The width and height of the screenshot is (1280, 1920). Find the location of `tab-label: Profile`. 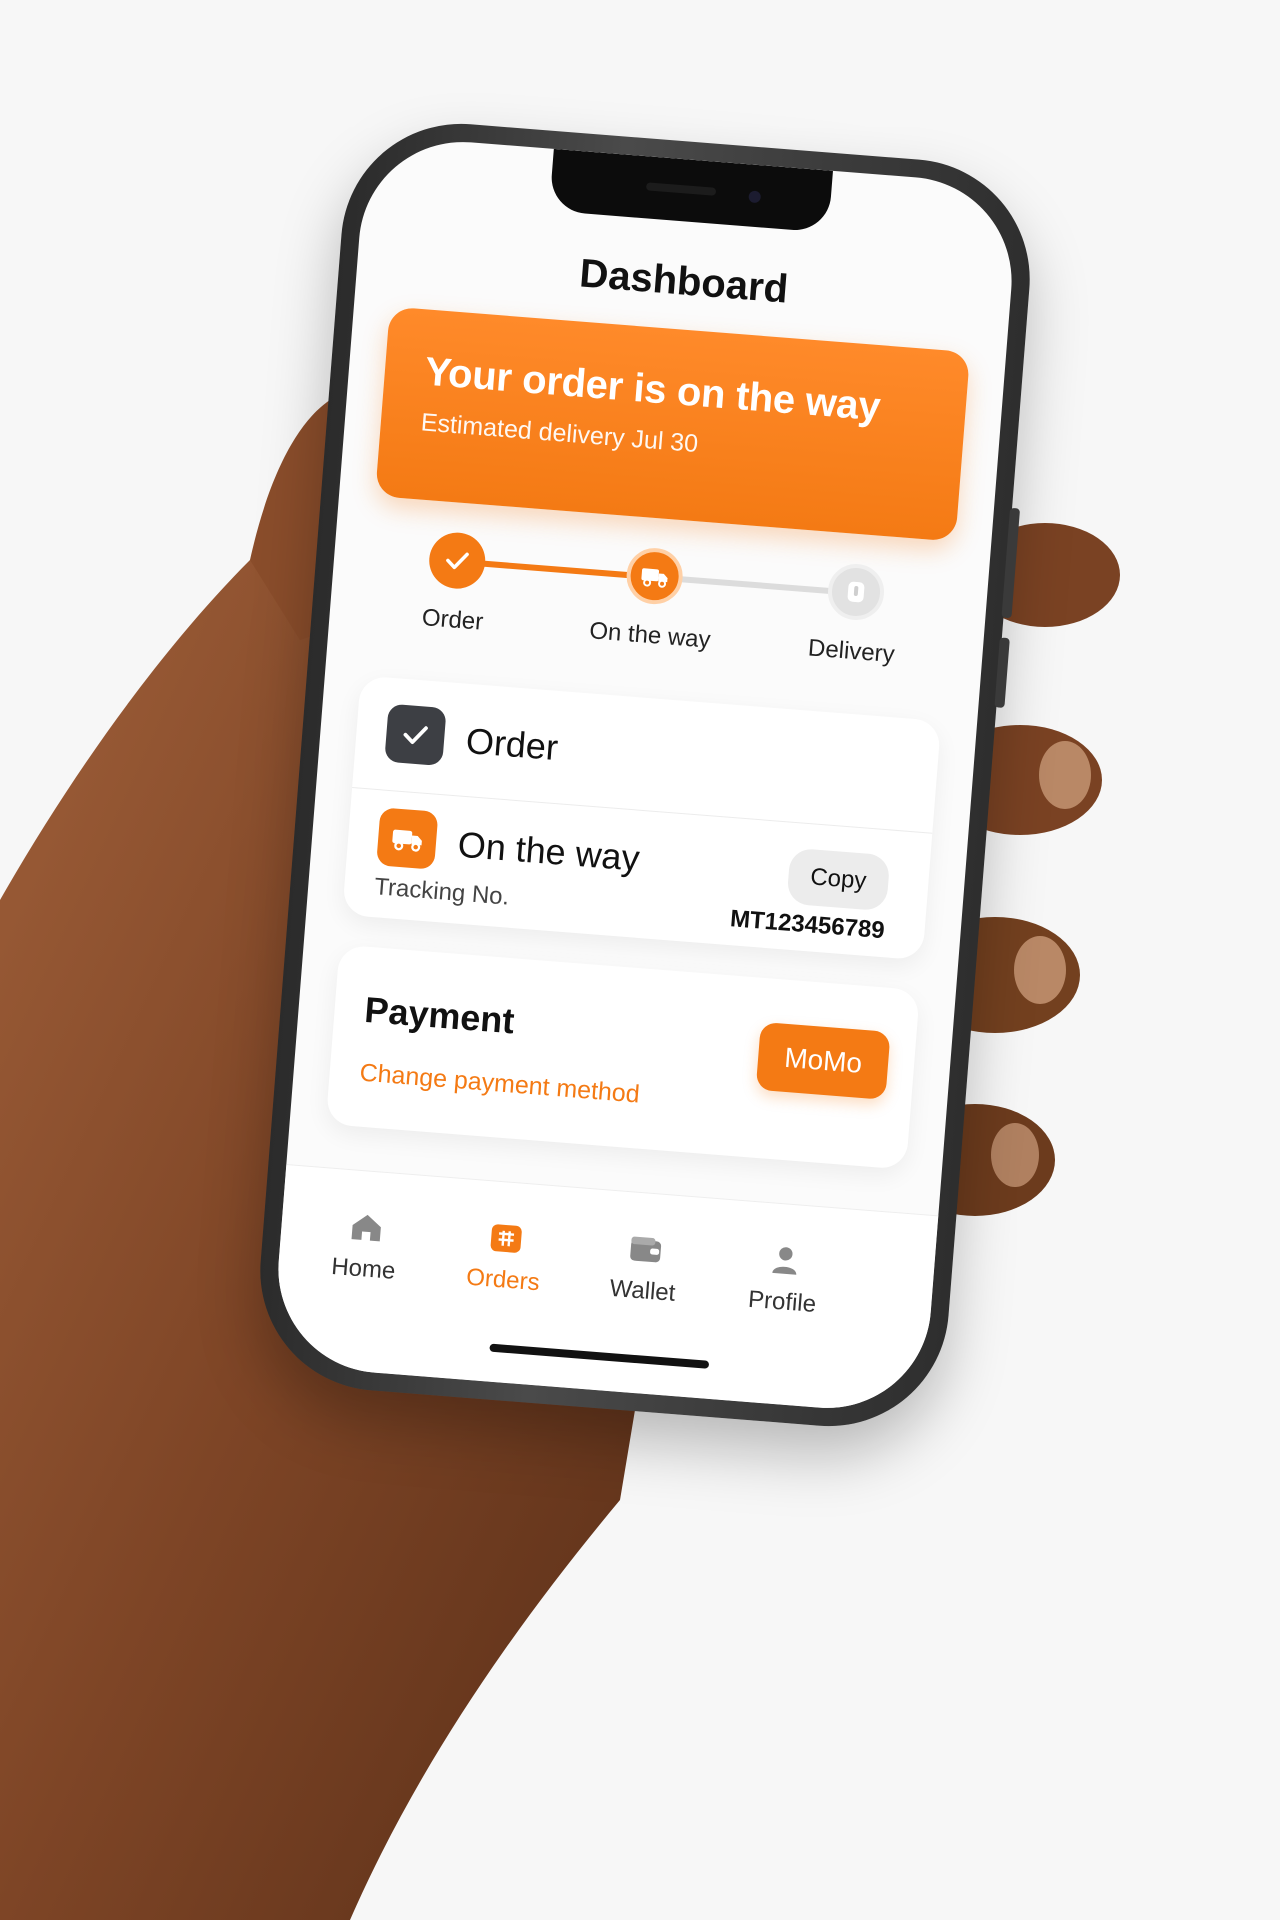

tab-label: Profile is located at coordinates (782, 1302).